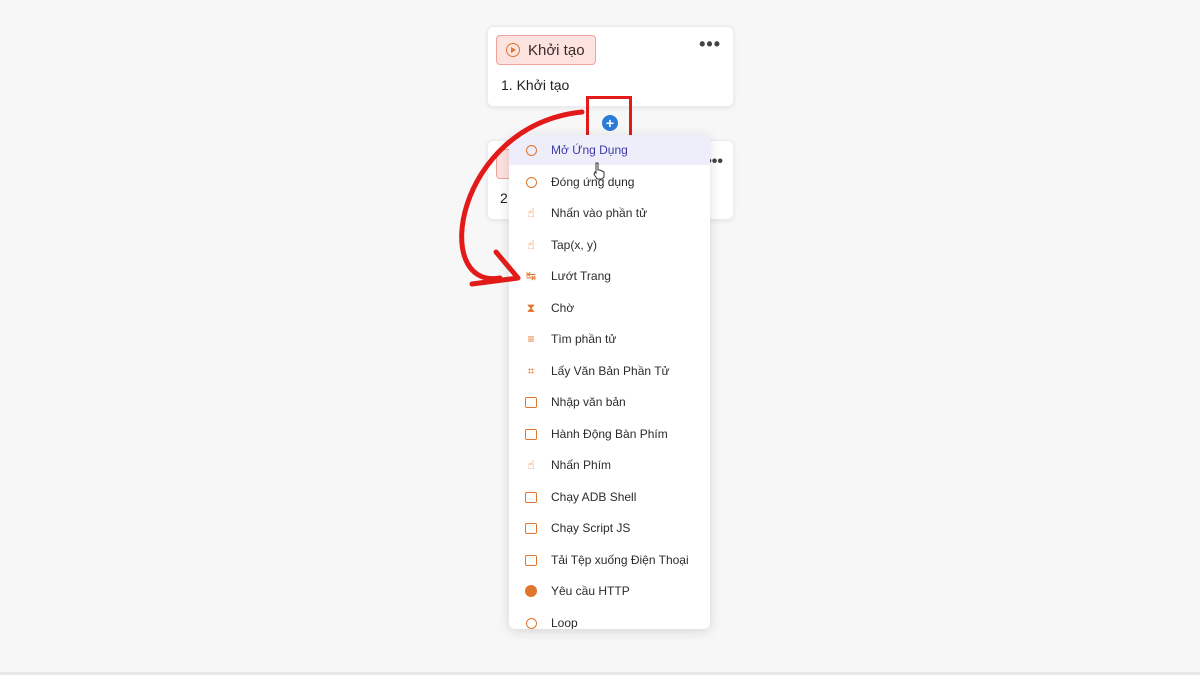 Image resolution: width=1200 pixels, height=675 pixels. What do you see at coordinates (522, 198) in the screenshot?
I see `annotation-arrow` at bounding box center [522, 198].